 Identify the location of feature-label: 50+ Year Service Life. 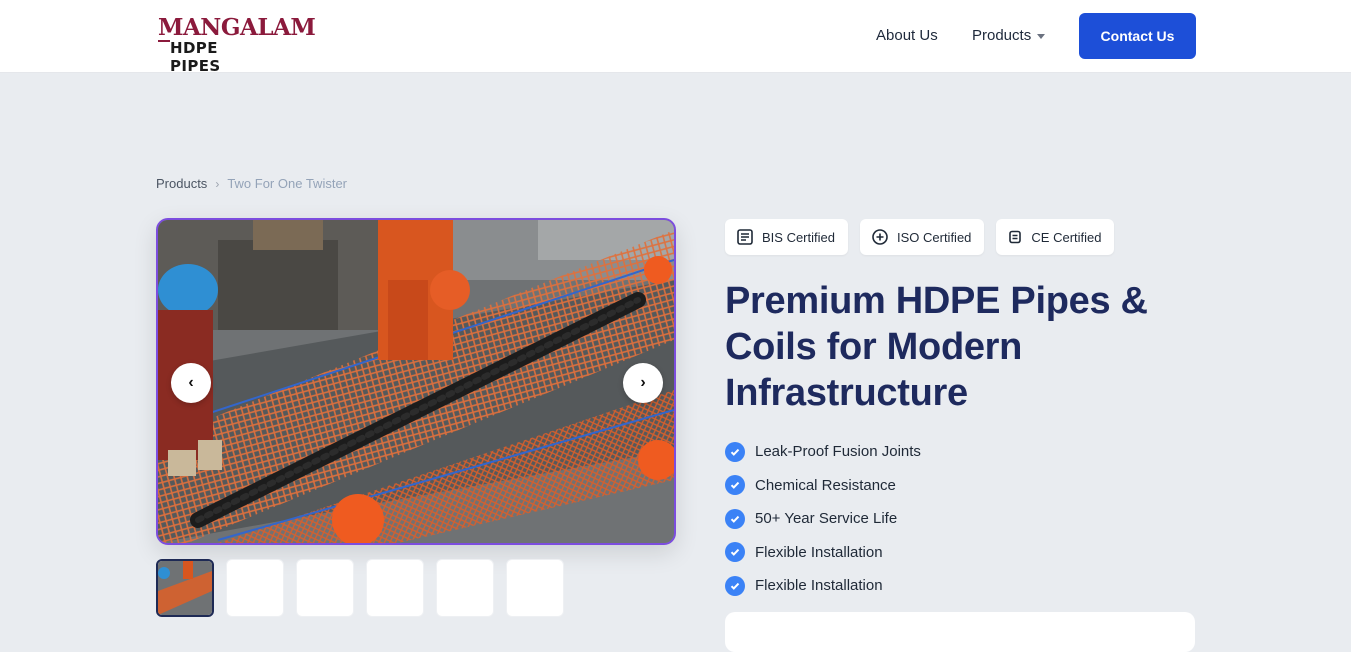
(826, 519).